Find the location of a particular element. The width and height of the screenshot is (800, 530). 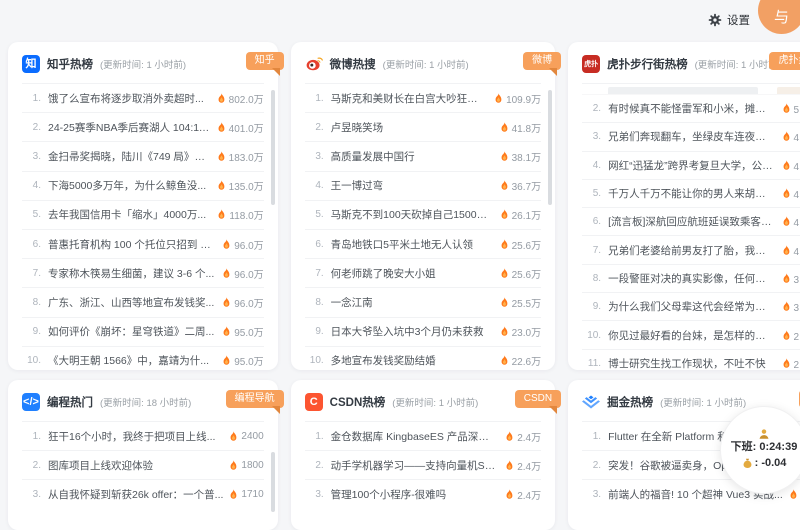

list-item: 7. 兄弟们老婆给前男友打了胎，我刚知... 4.1万 is located at coordinates (691, 250).